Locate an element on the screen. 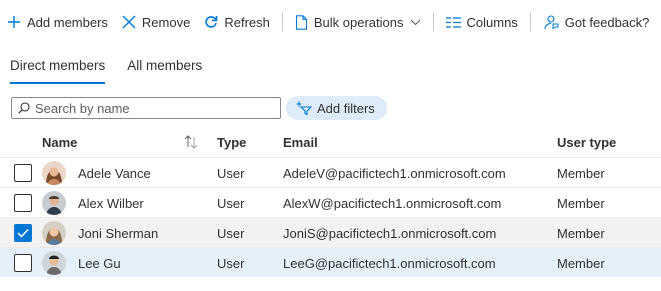  member-name: Alex Wilber is located at coordinates (111, 203).